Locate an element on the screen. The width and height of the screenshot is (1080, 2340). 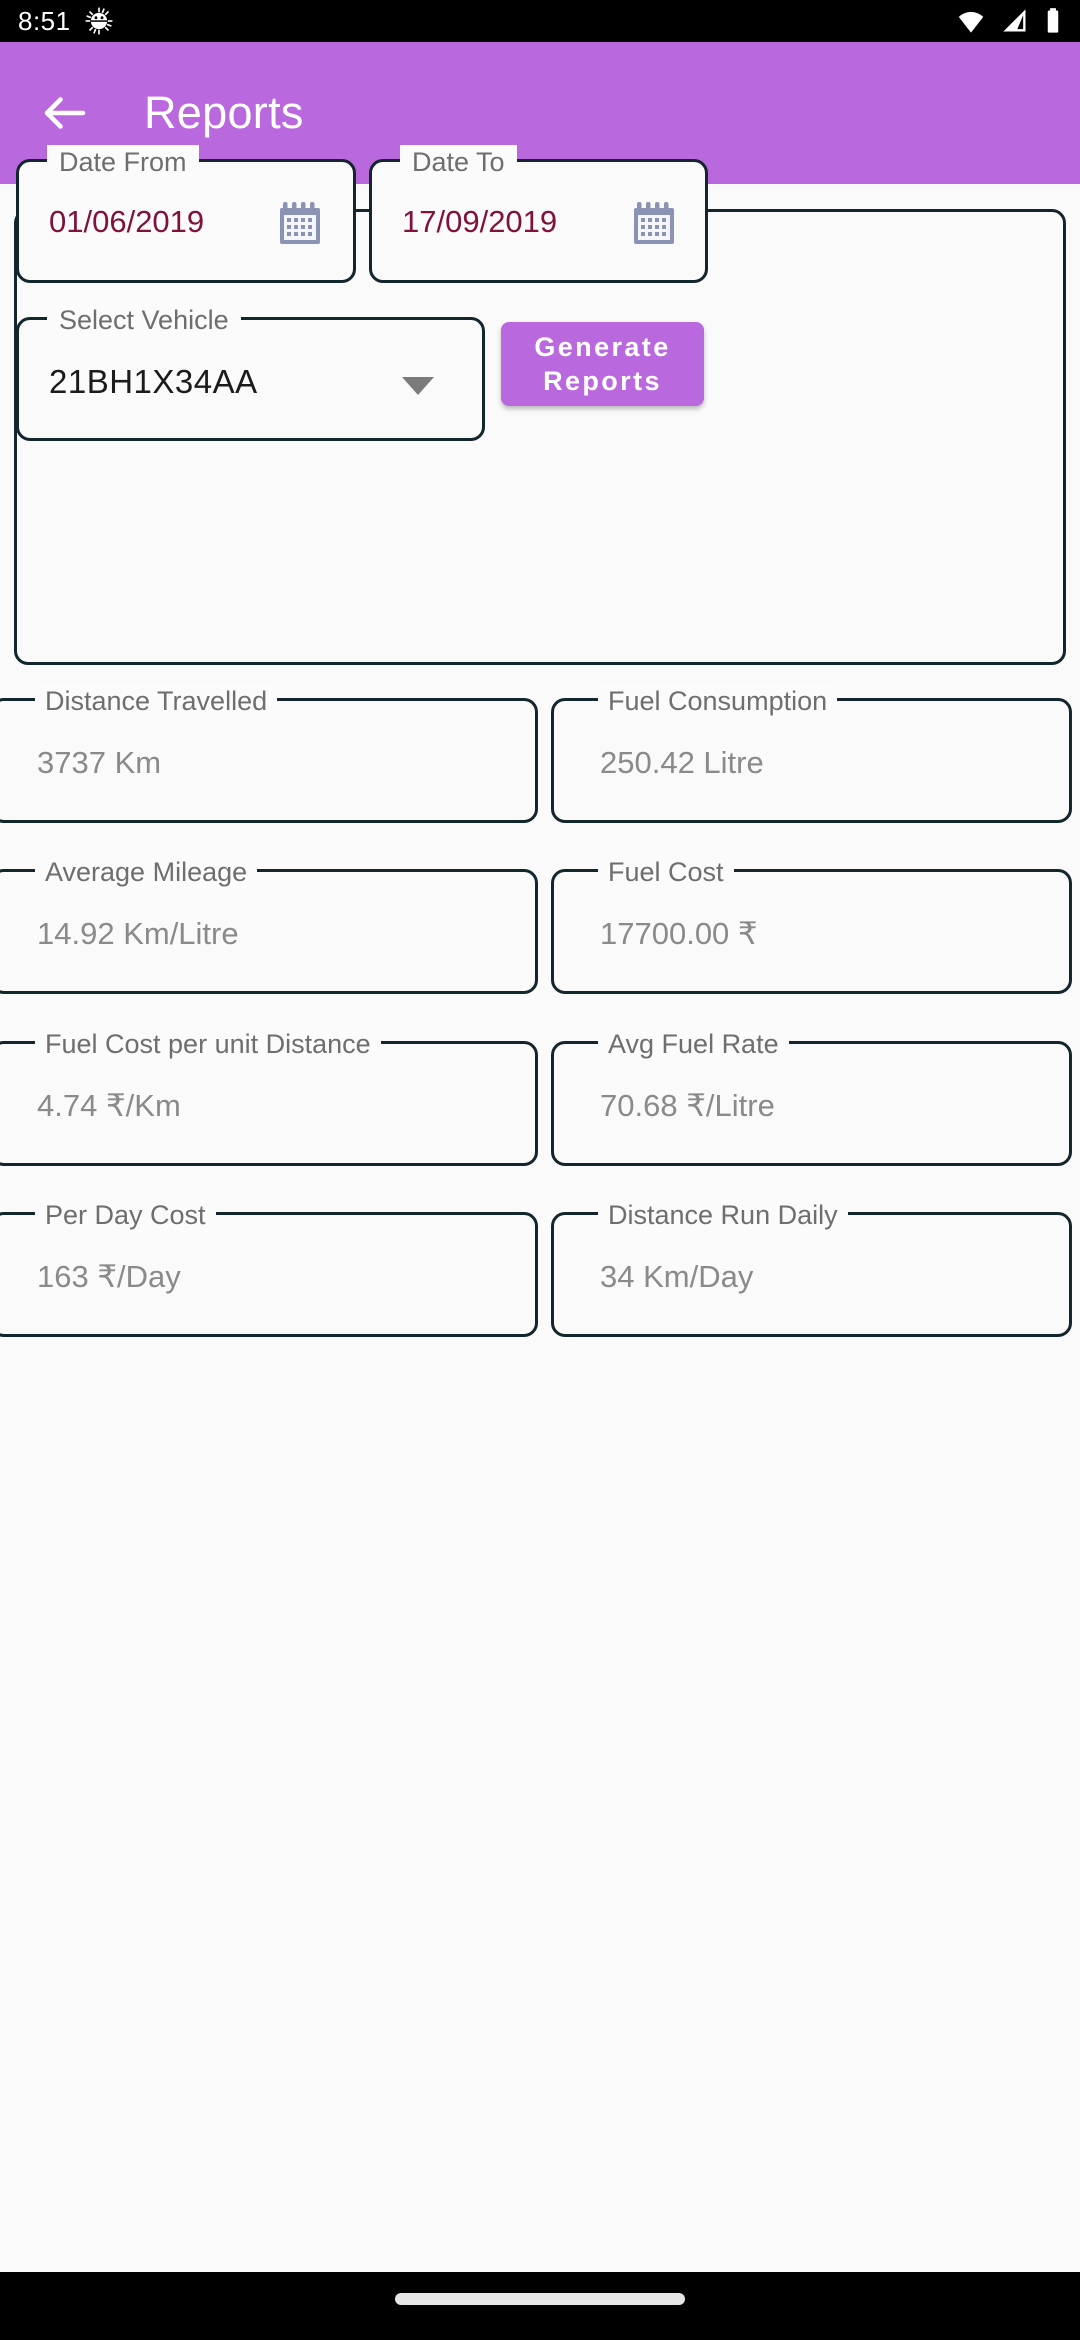
result-label: Fuel Cost is located at coordinates (666, 872).